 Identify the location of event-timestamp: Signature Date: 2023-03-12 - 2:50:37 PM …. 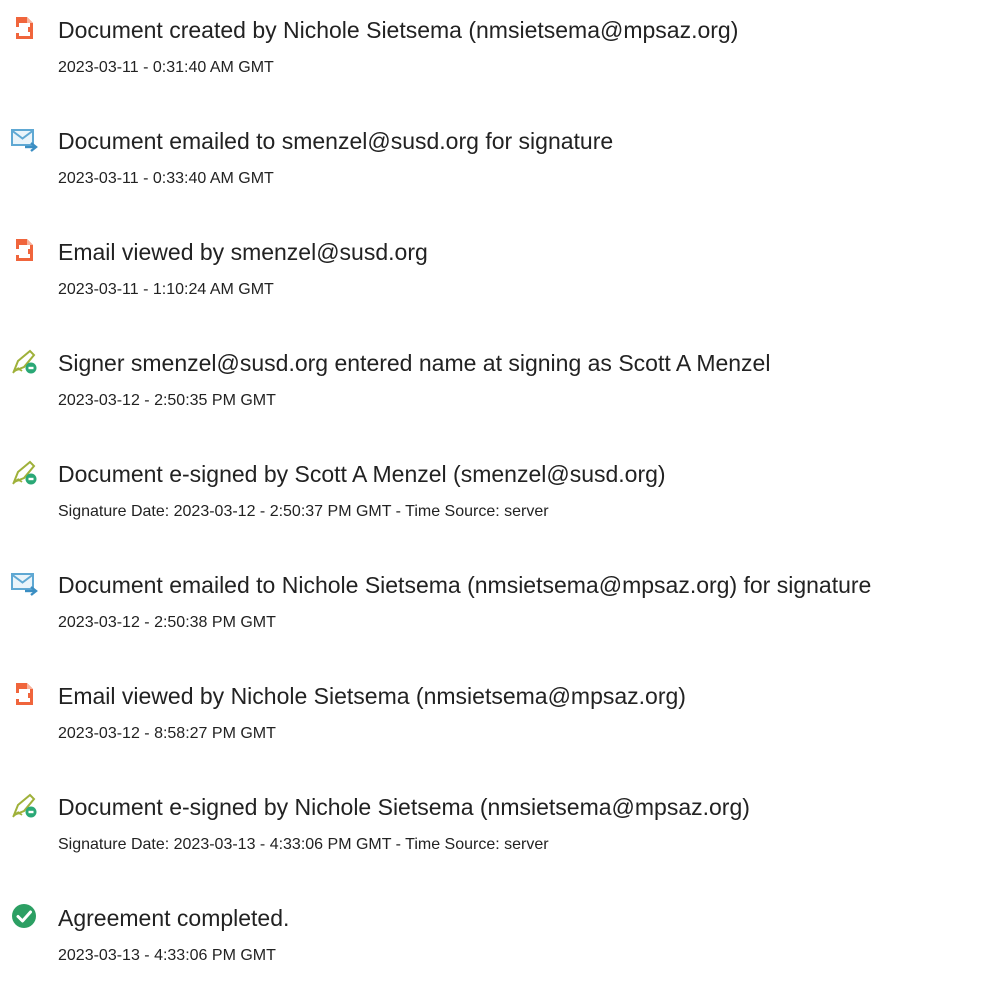
(303, 511).